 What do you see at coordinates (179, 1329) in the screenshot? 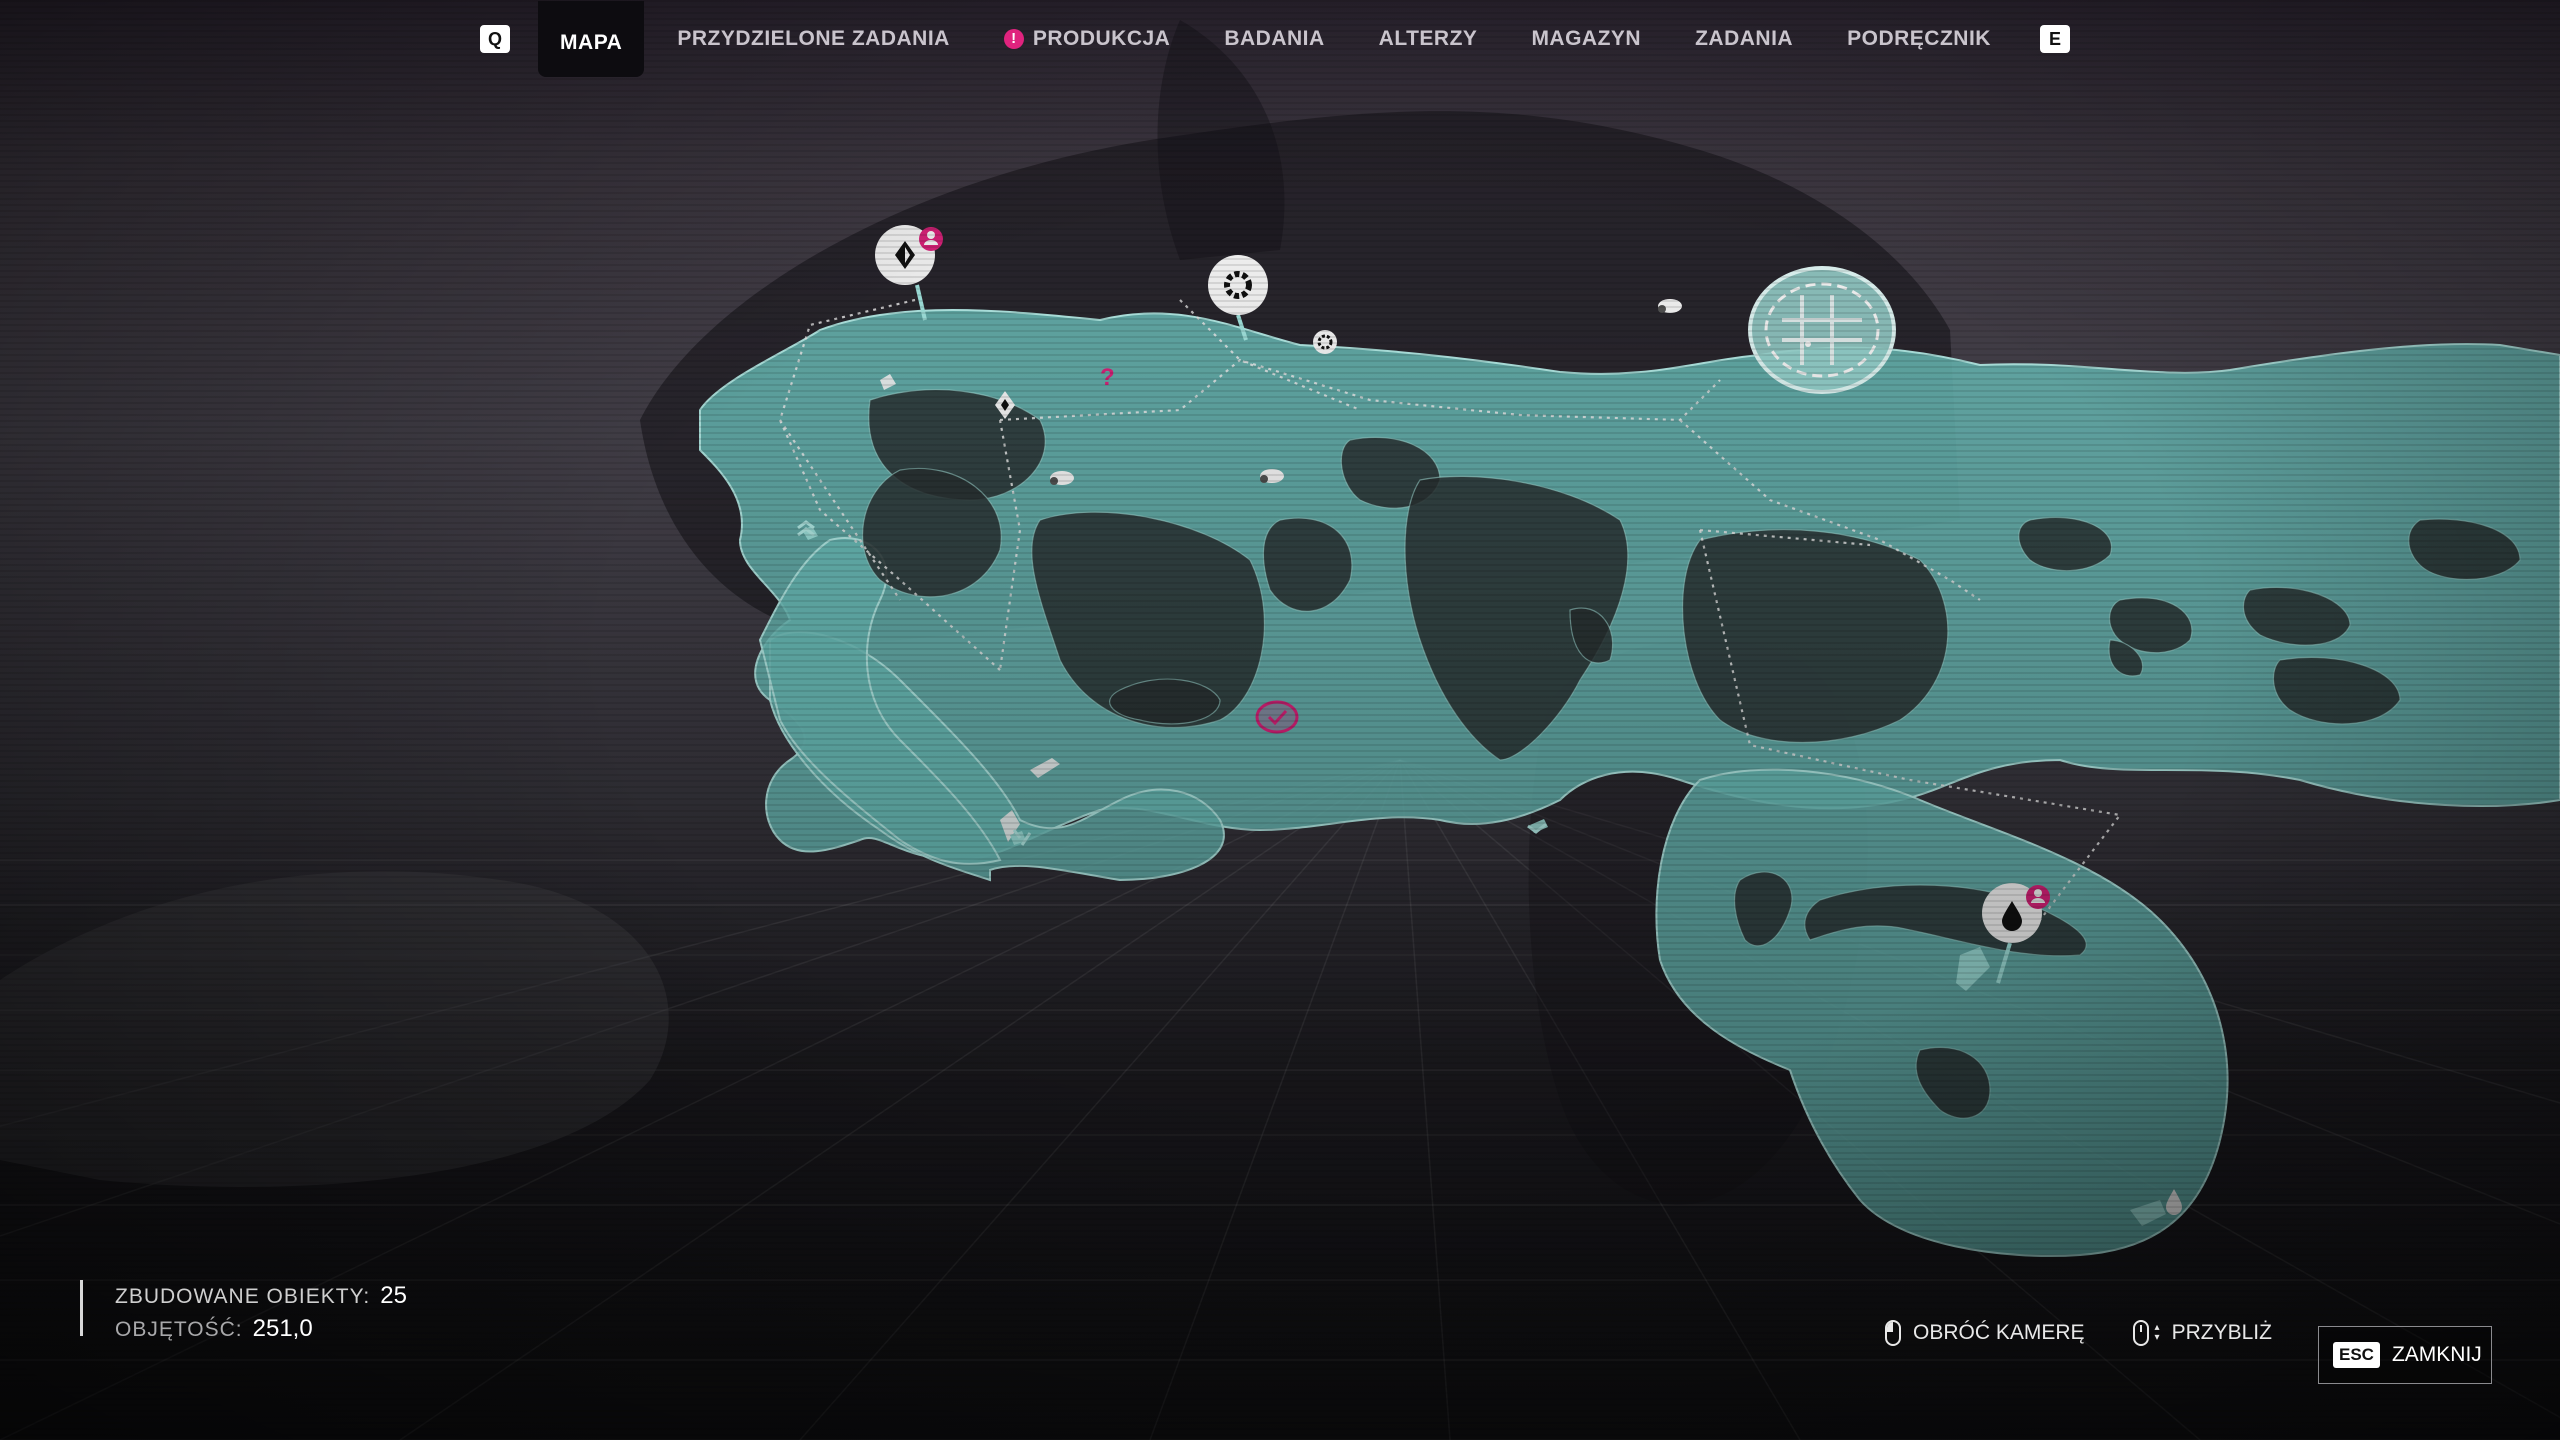
I see `volume-label: OBJĘTOŚĆ:` at bounding box center [179, 1329].